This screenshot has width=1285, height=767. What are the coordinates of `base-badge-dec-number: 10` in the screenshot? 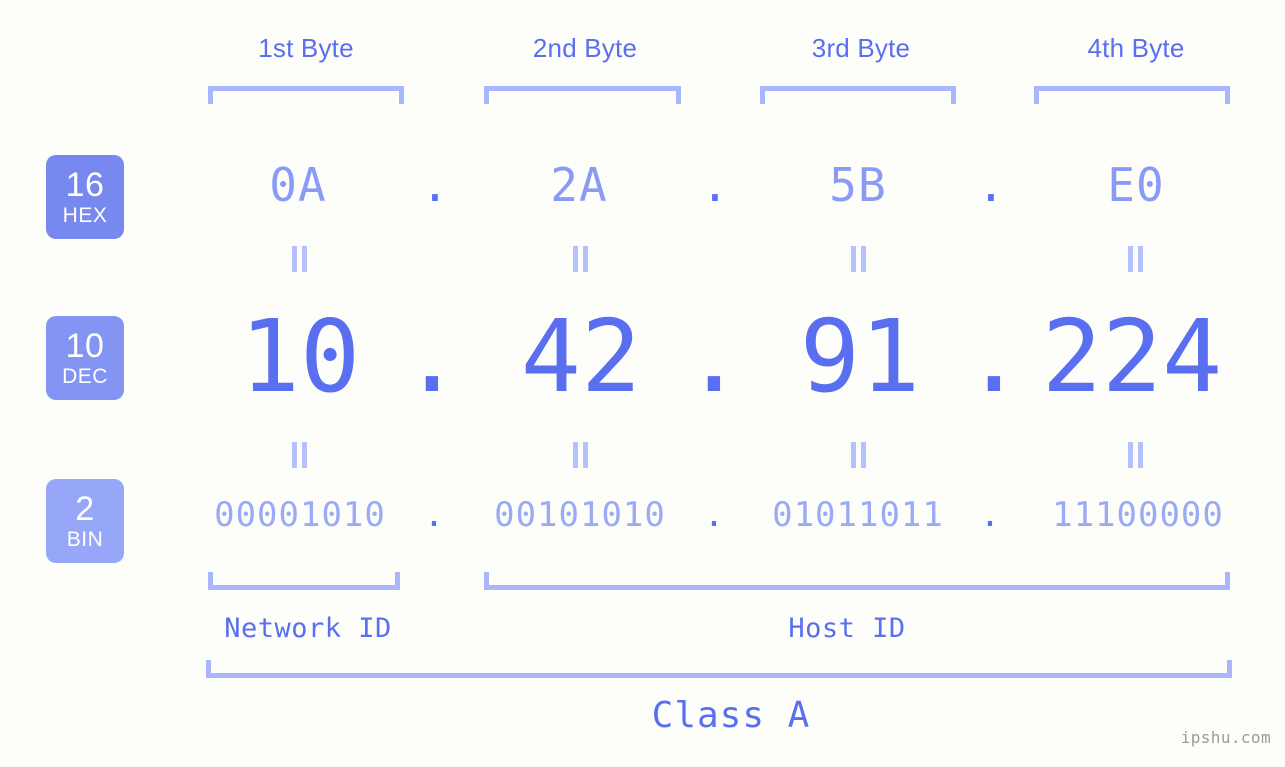 It's located at (85, 346).